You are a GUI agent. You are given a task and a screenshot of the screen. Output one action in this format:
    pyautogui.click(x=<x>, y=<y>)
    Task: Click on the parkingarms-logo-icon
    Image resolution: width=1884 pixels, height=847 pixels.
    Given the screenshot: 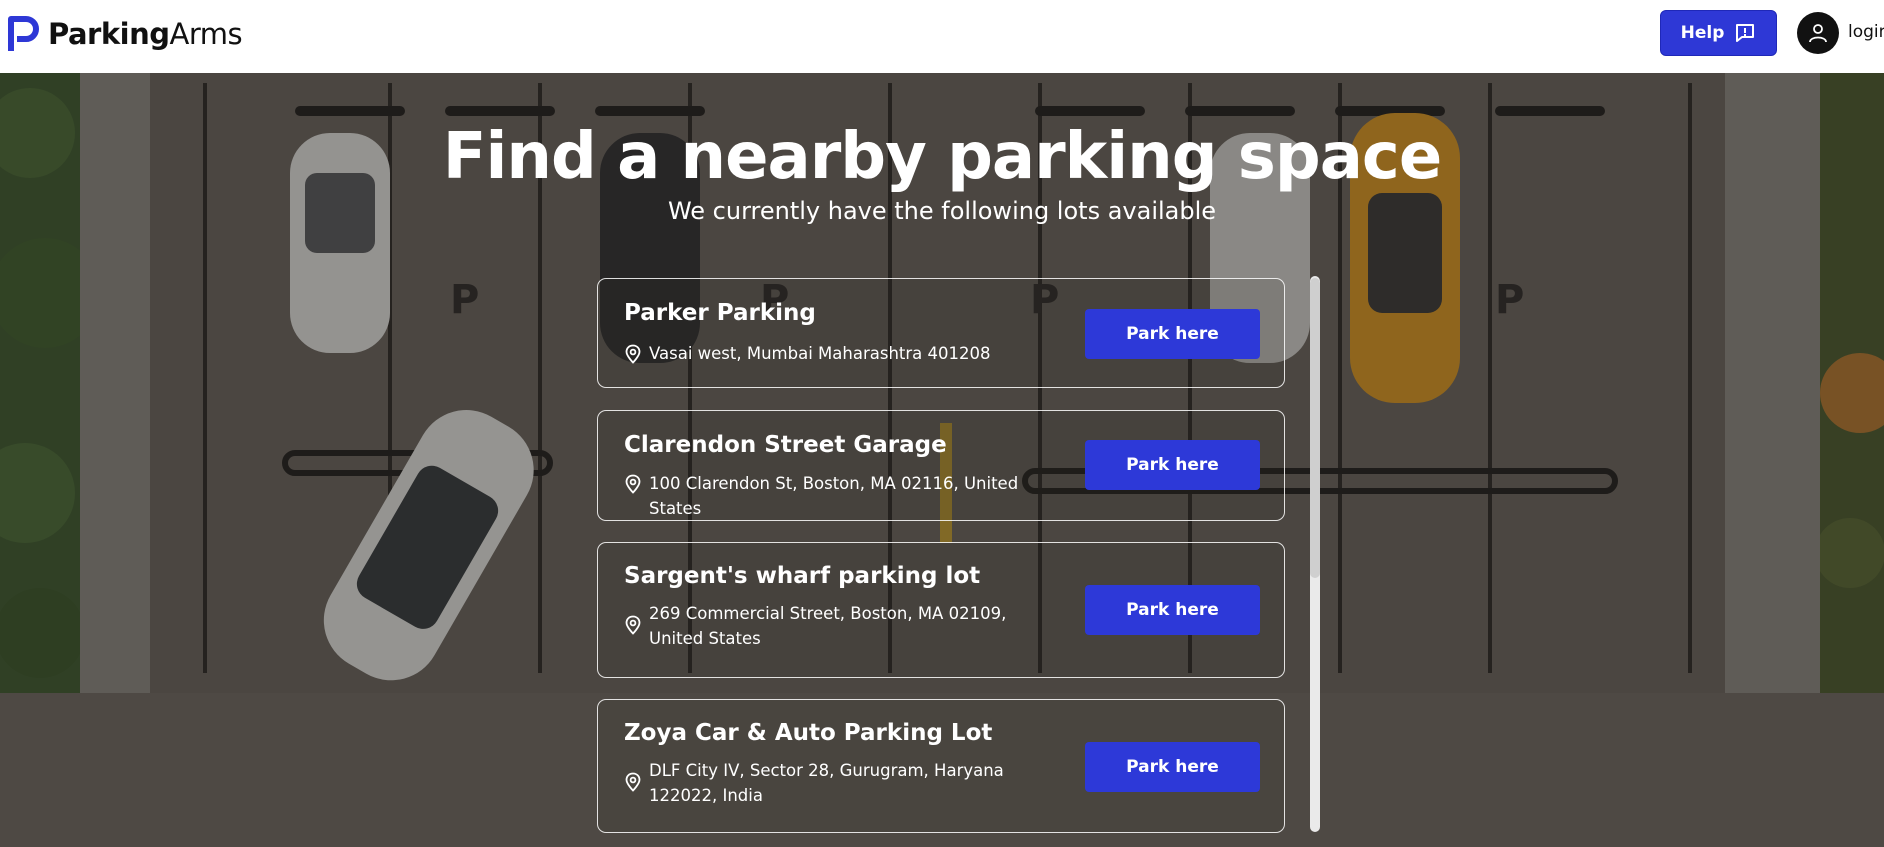 What is the action you would take?
    pyautogui.click(x=23, y=33)
    